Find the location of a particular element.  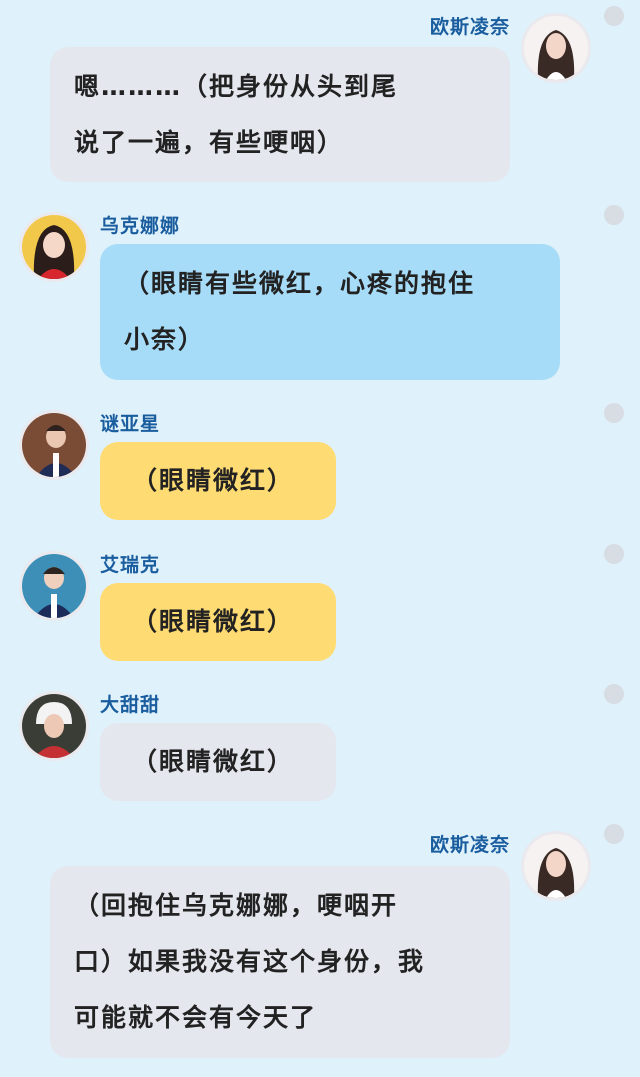

message-line: 口）如果我没有这个身份，我 is located at coordinates (250, 961).